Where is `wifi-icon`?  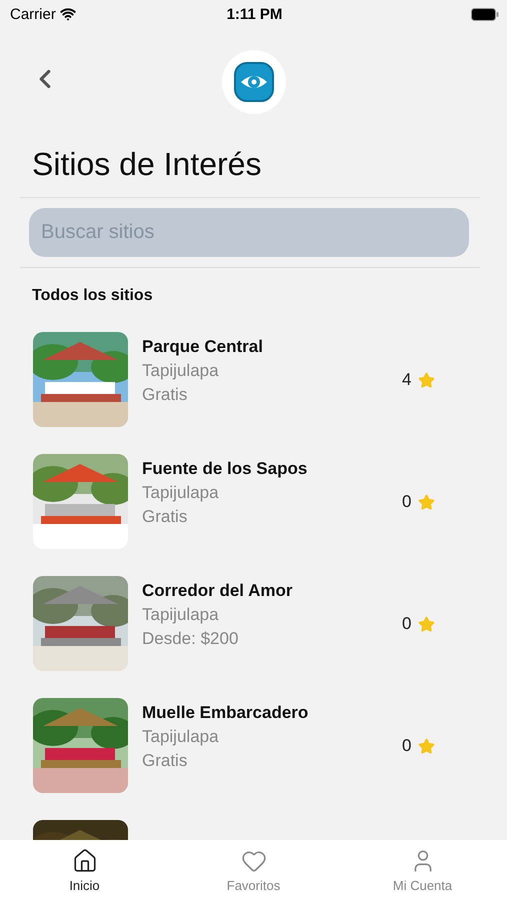
wifi-icon is located at coordinates (68, 14).